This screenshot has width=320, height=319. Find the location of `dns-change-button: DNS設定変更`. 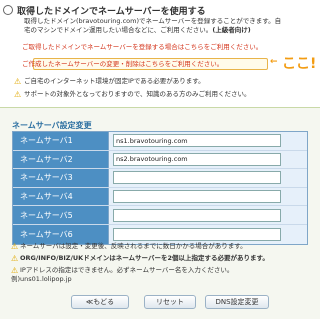

dns-change-button: DNS設定変更 is located at coordinates (237, 302).